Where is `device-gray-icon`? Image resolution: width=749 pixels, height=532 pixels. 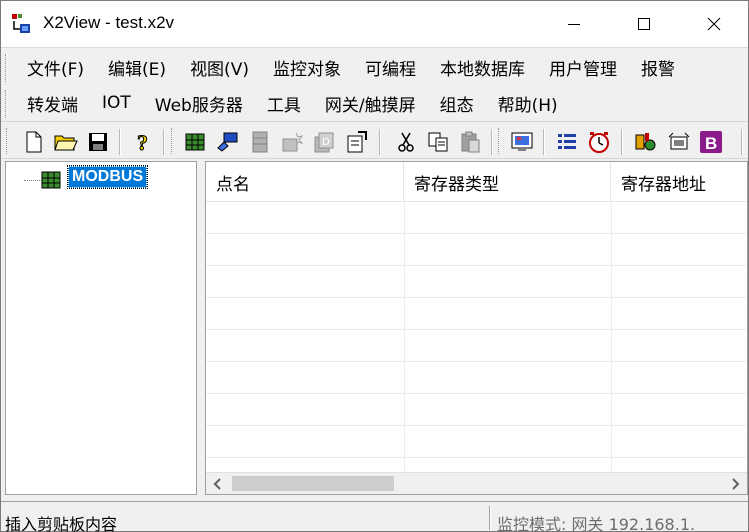
device-gray-icon is located at coordinates (260, 142).